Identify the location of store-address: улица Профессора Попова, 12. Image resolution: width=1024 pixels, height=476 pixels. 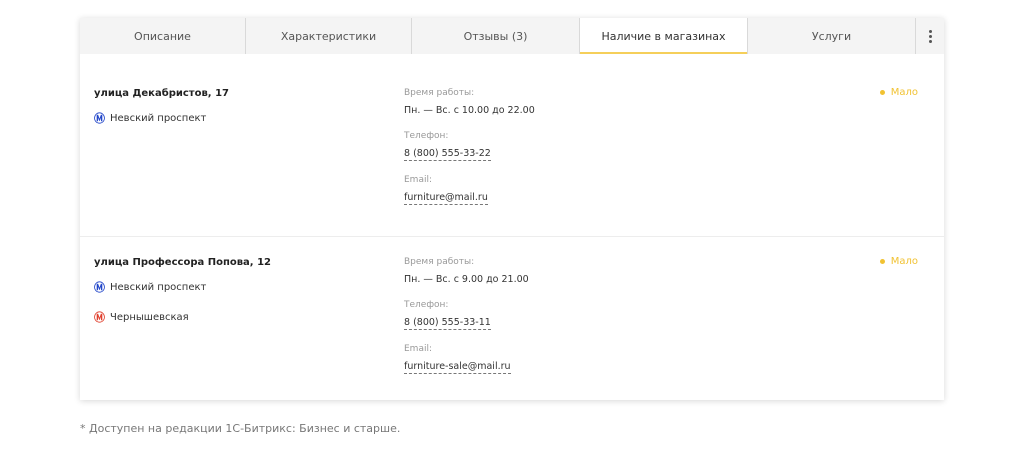
(182, 262).